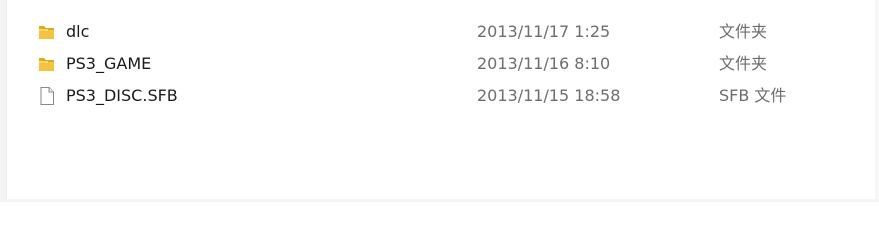 This screenshot has width=879, height=240. What do you see at coordinates (440, 96) in the screenshot?
I see `file-row-ps3-disc-sfb: PS3_DISC.SFB 2013/11/15 18:58 SFB 文件` at bounding box center [440, 96].